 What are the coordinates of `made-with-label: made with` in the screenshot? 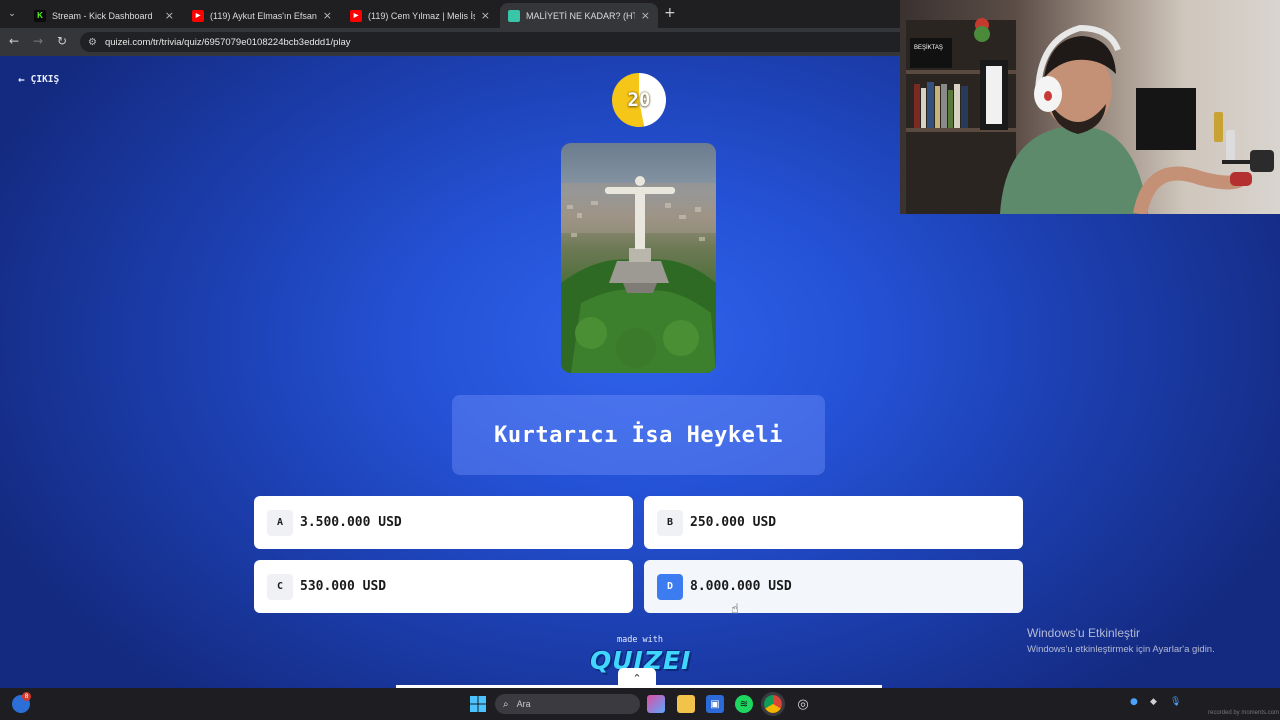 It's located at (640, 640).